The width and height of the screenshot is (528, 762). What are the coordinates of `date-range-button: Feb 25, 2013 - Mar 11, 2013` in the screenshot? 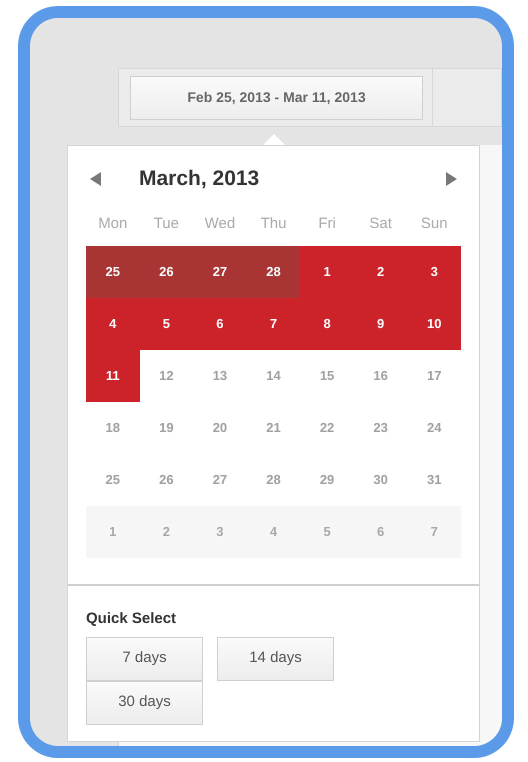 It's located at (276, 98).